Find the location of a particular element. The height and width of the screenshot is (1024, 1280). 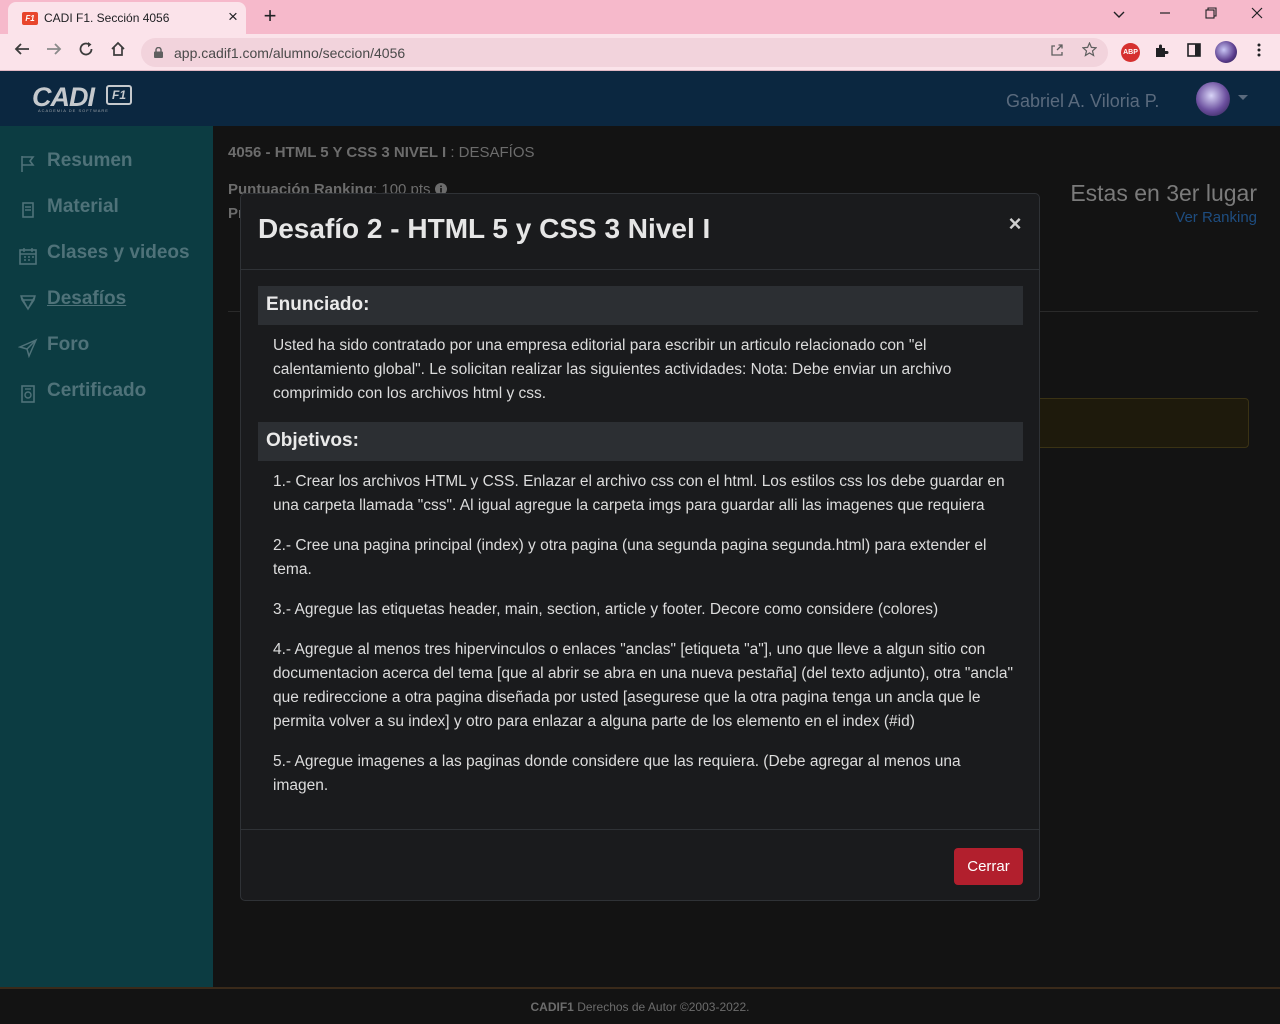

home-icon is located at coordinates (118, 52).